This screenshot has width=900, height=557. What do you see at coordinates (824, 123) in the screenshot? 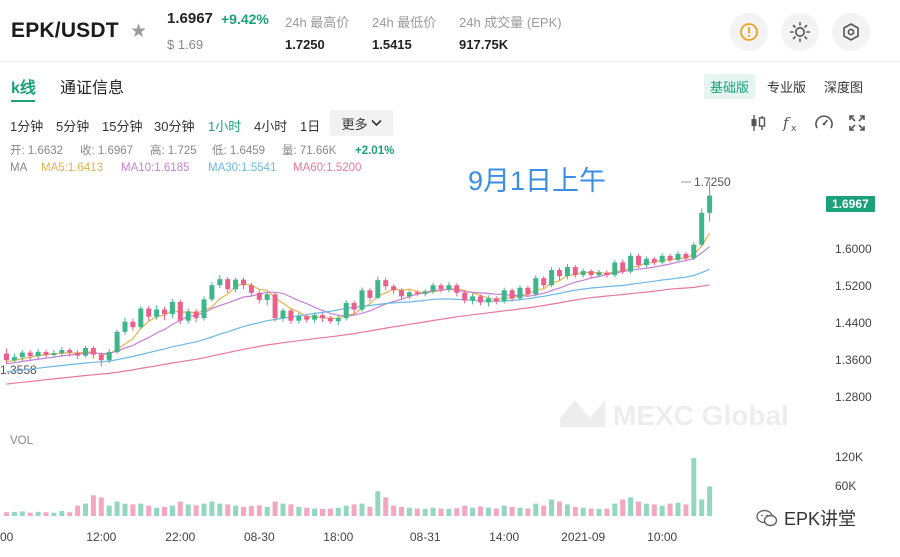
I see `chart-settings-button` at bounding box center [824, 123].